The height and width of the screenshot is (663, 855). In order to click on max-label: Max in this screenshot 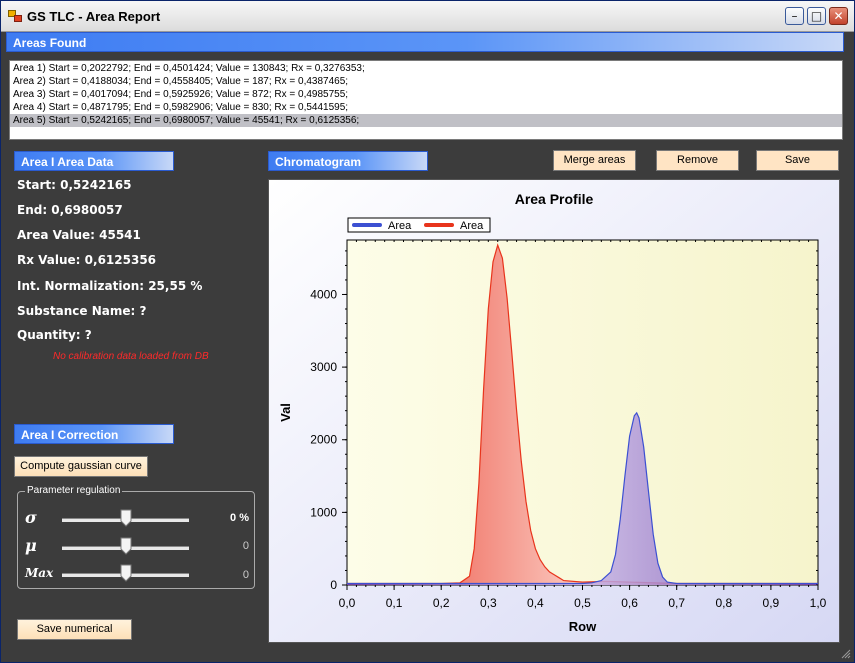, I will do `click(39, 573)`.